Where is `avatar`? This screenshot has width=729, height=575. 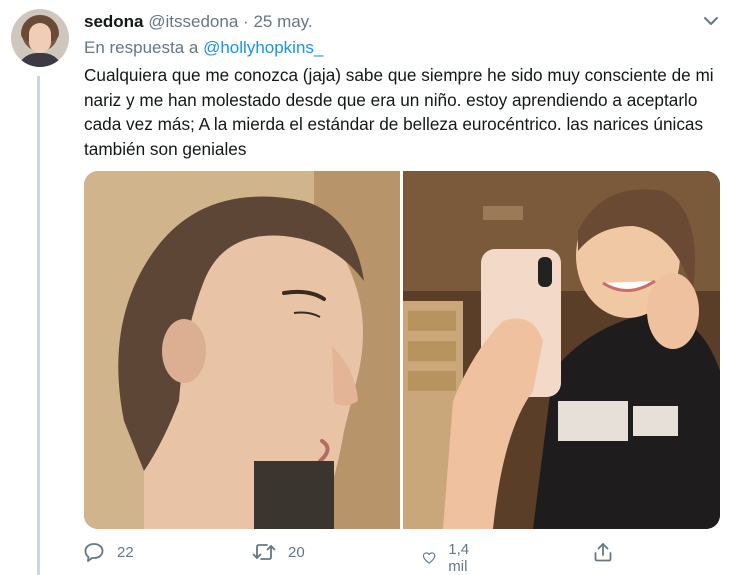 avatar is located at coordinates (40, 38).